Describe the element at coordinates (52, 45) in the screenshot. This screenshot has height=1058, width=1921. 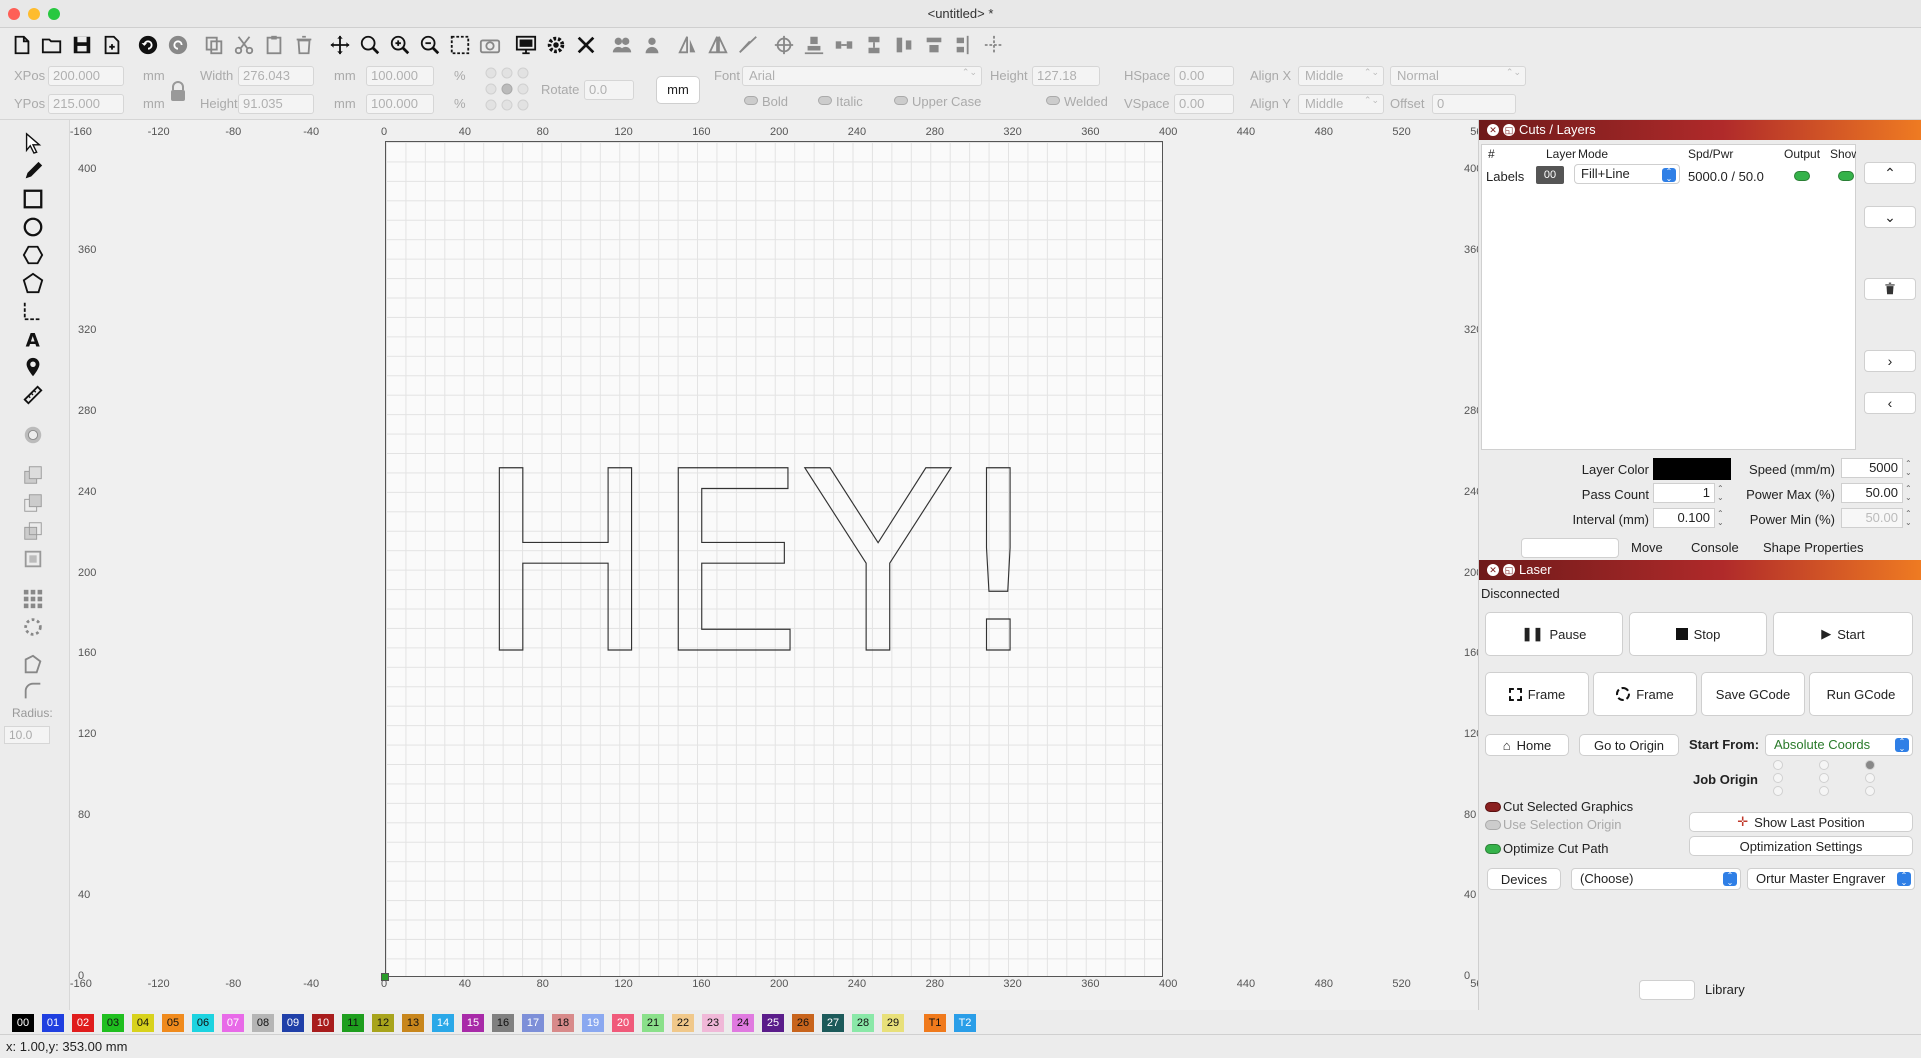
I see `open-folder-icon` at that location.